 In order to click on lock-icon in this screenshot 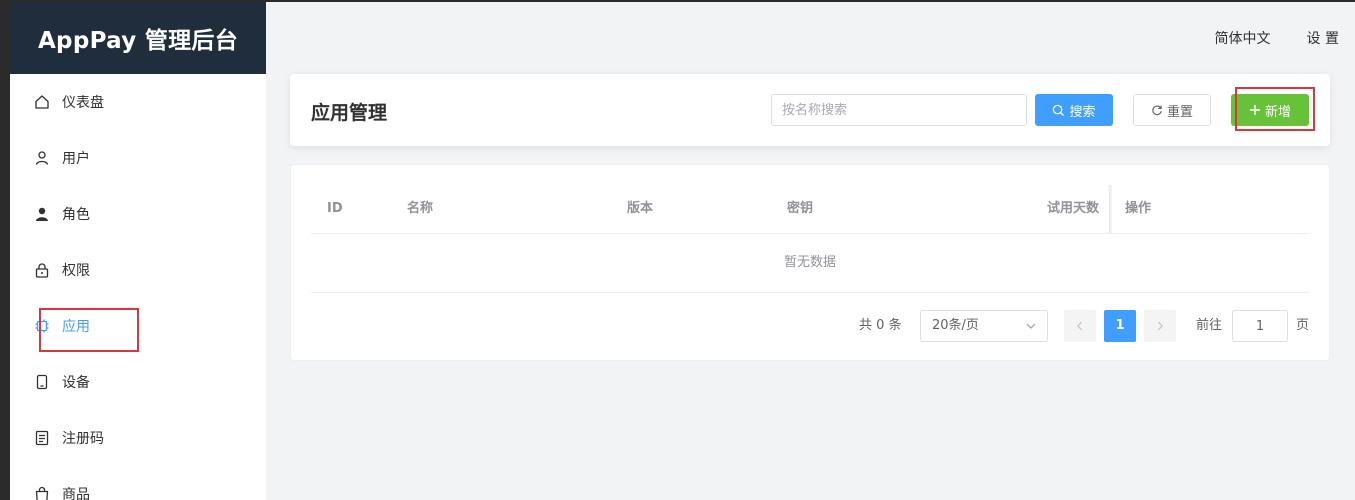, I will do `click(42, 270)`.